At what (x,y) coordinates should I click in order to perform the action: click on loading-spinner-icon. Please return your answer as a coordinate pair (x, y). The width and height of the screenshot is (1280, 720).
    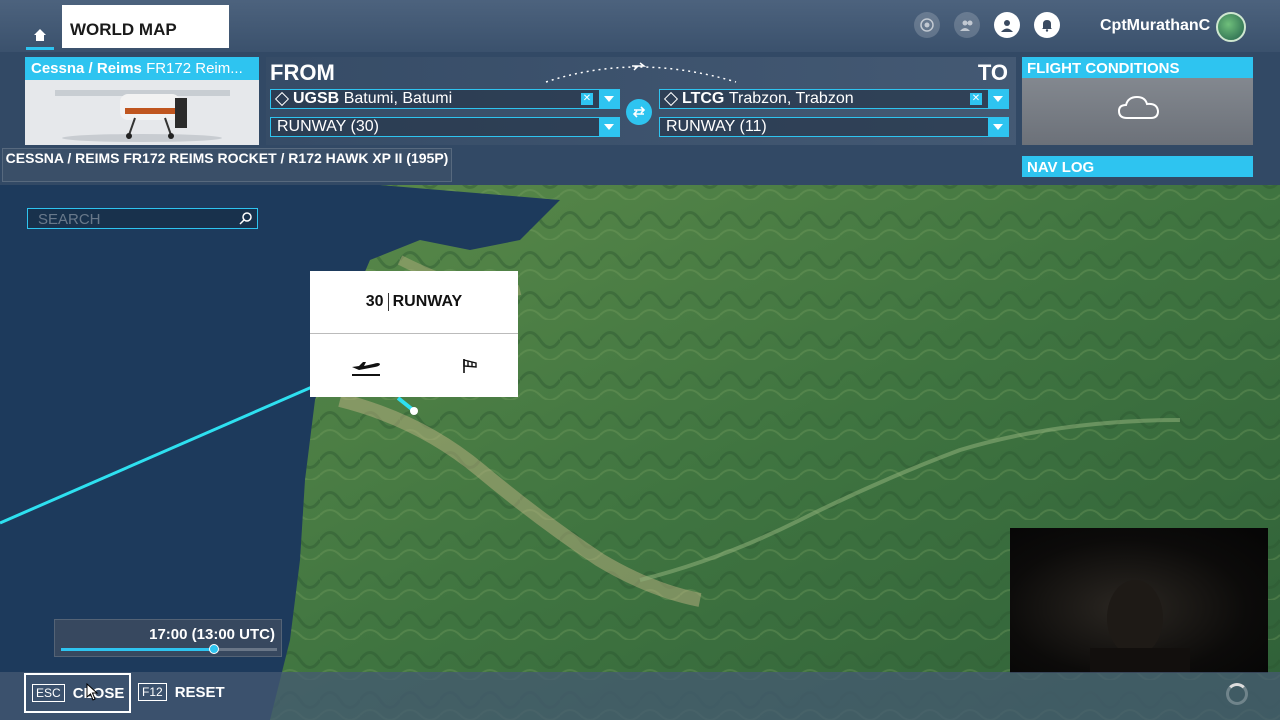
    Looking at the image, I should click on (1237, 694).